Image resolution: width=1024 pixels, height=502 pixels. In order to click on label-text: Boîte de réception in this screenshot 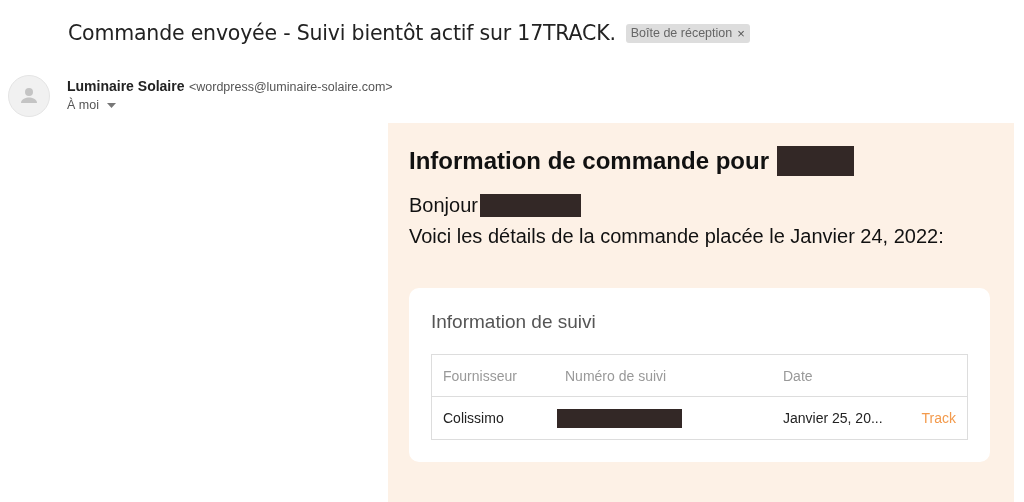, I will do `click(681, 33)`.